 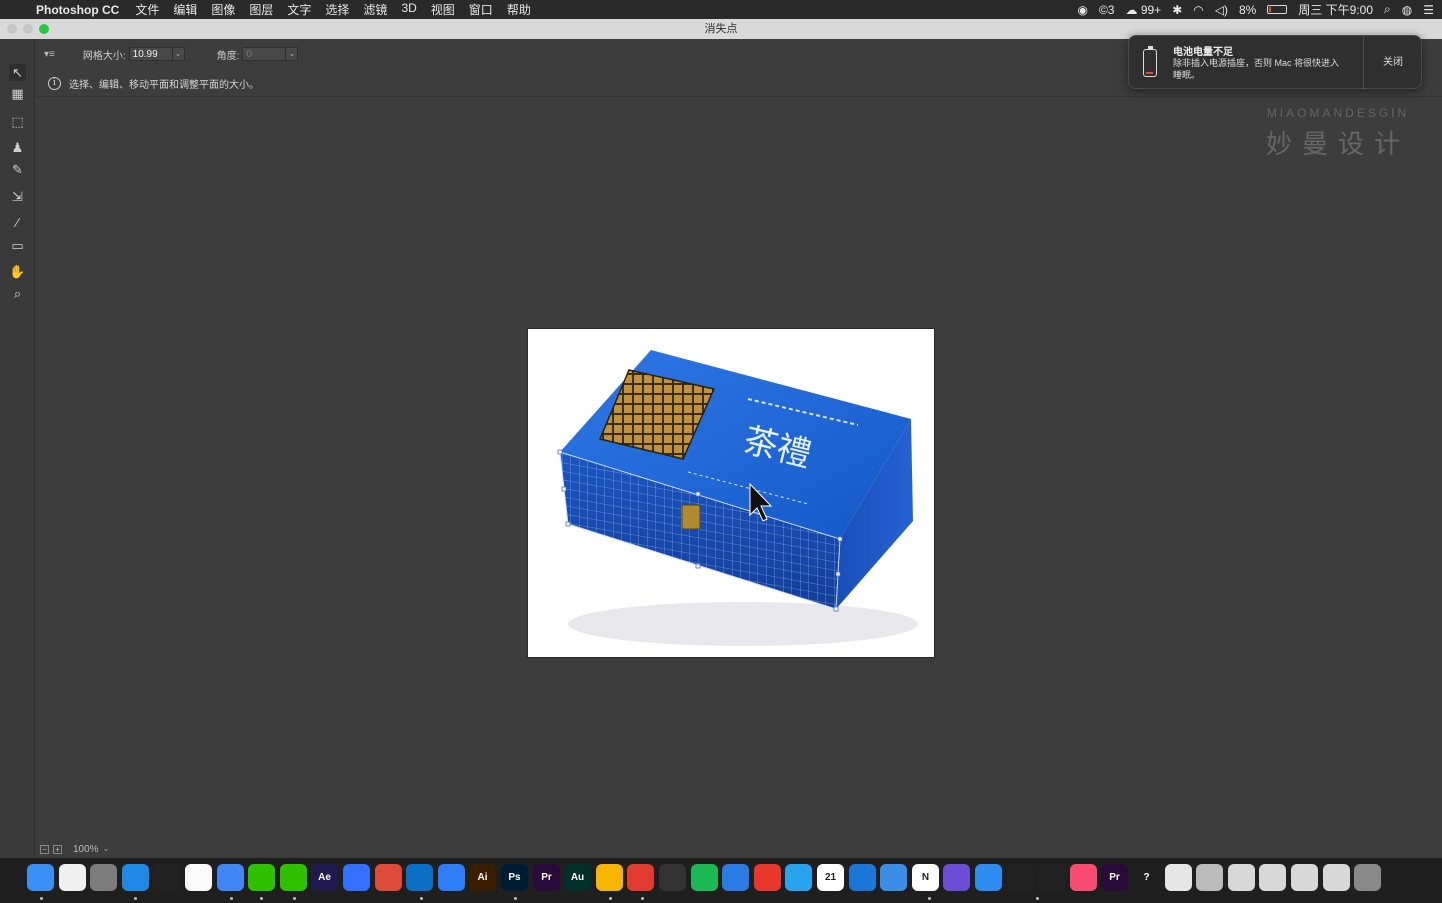 I want to click on brush-tool: ✎, so click(x=17, y=169).